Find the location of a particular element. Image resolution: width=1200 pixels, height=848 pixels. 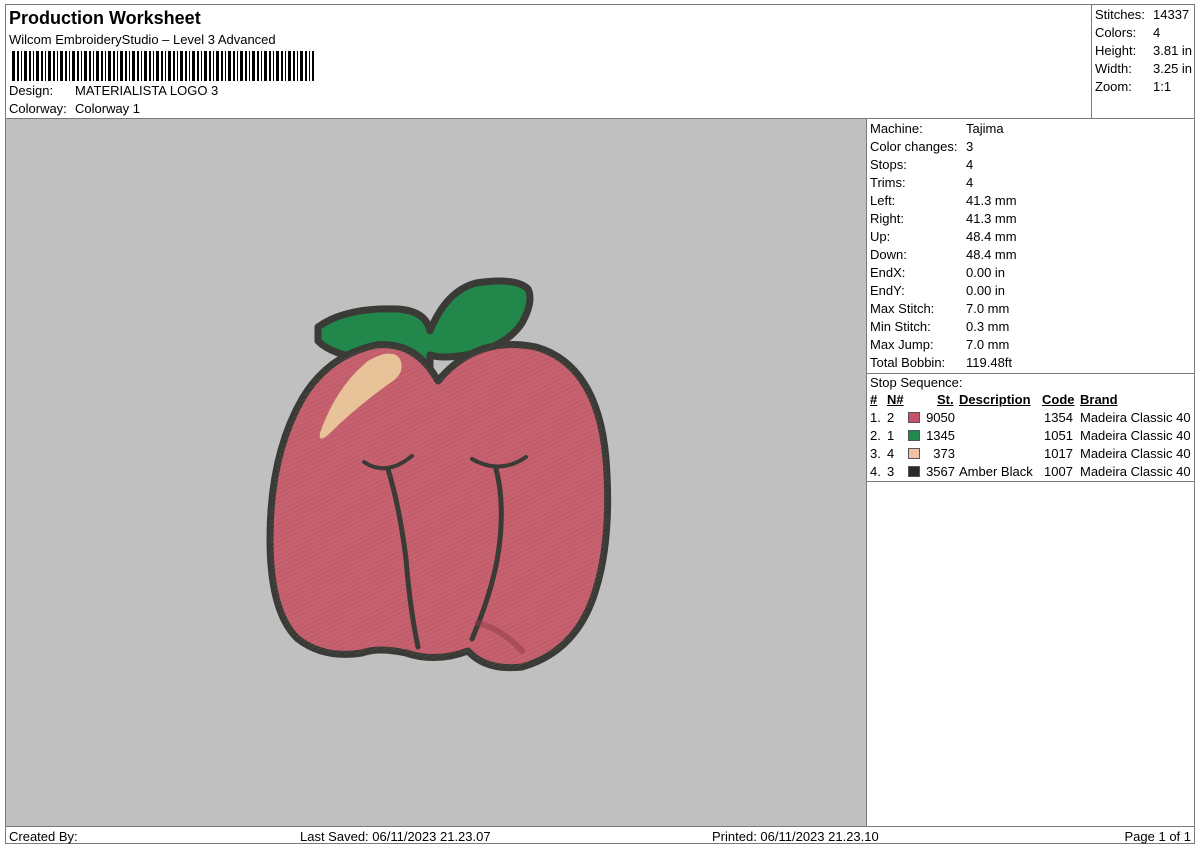

col-header-code: Code is located at coordinates (1058, 399).